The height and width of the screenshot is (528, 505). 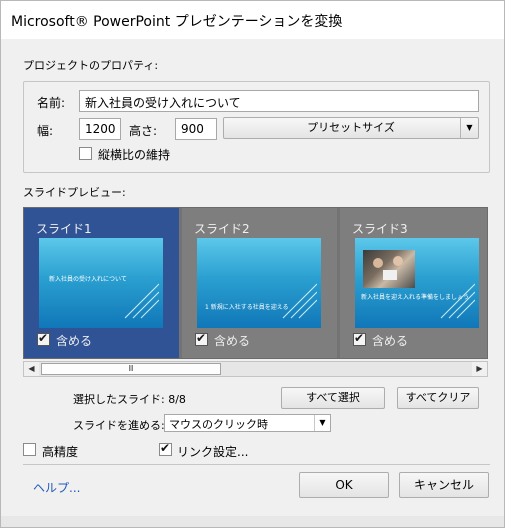 I want to click on slide-2-include-checkbox: ✔, so click(x=201, y=338).